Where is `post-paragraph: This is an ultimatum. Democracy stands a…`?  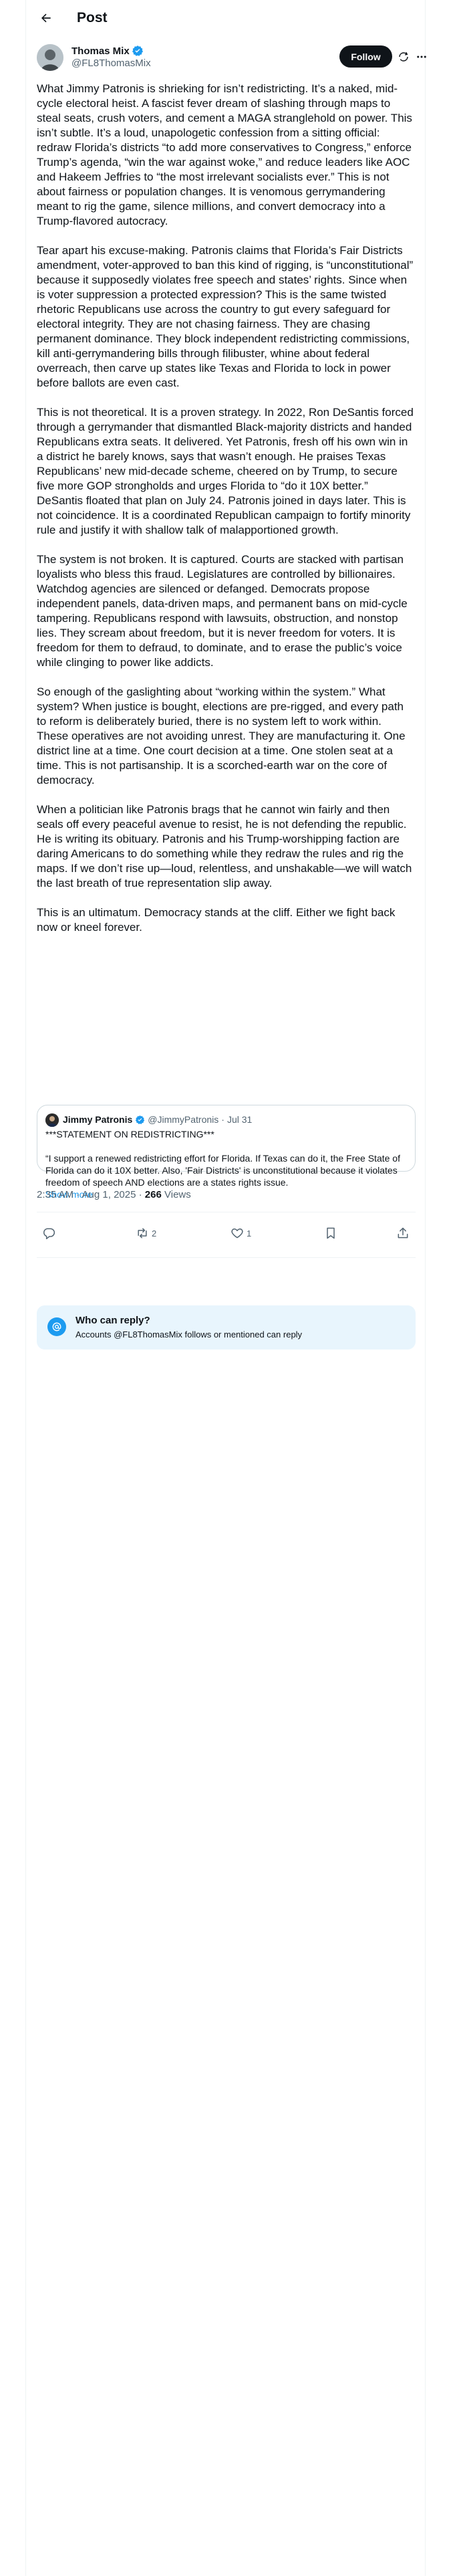 post-paragraph: This is an ultimatum. Democracy stands a… is located at coordinates (216, 920).